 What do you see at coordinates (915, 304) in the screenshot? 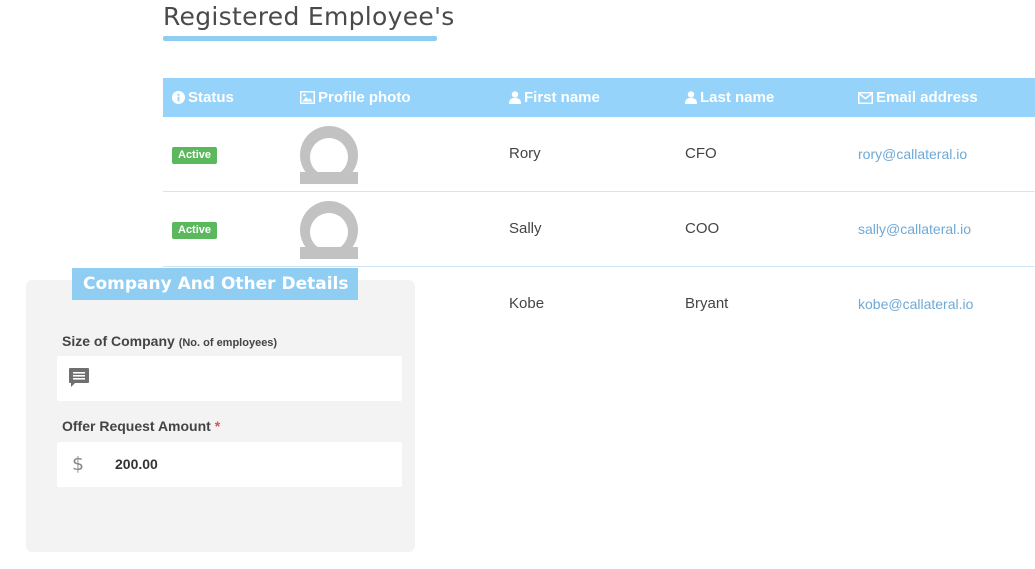
I see `email-link: kobe@callateral.io` at bounding box center [915, 304].